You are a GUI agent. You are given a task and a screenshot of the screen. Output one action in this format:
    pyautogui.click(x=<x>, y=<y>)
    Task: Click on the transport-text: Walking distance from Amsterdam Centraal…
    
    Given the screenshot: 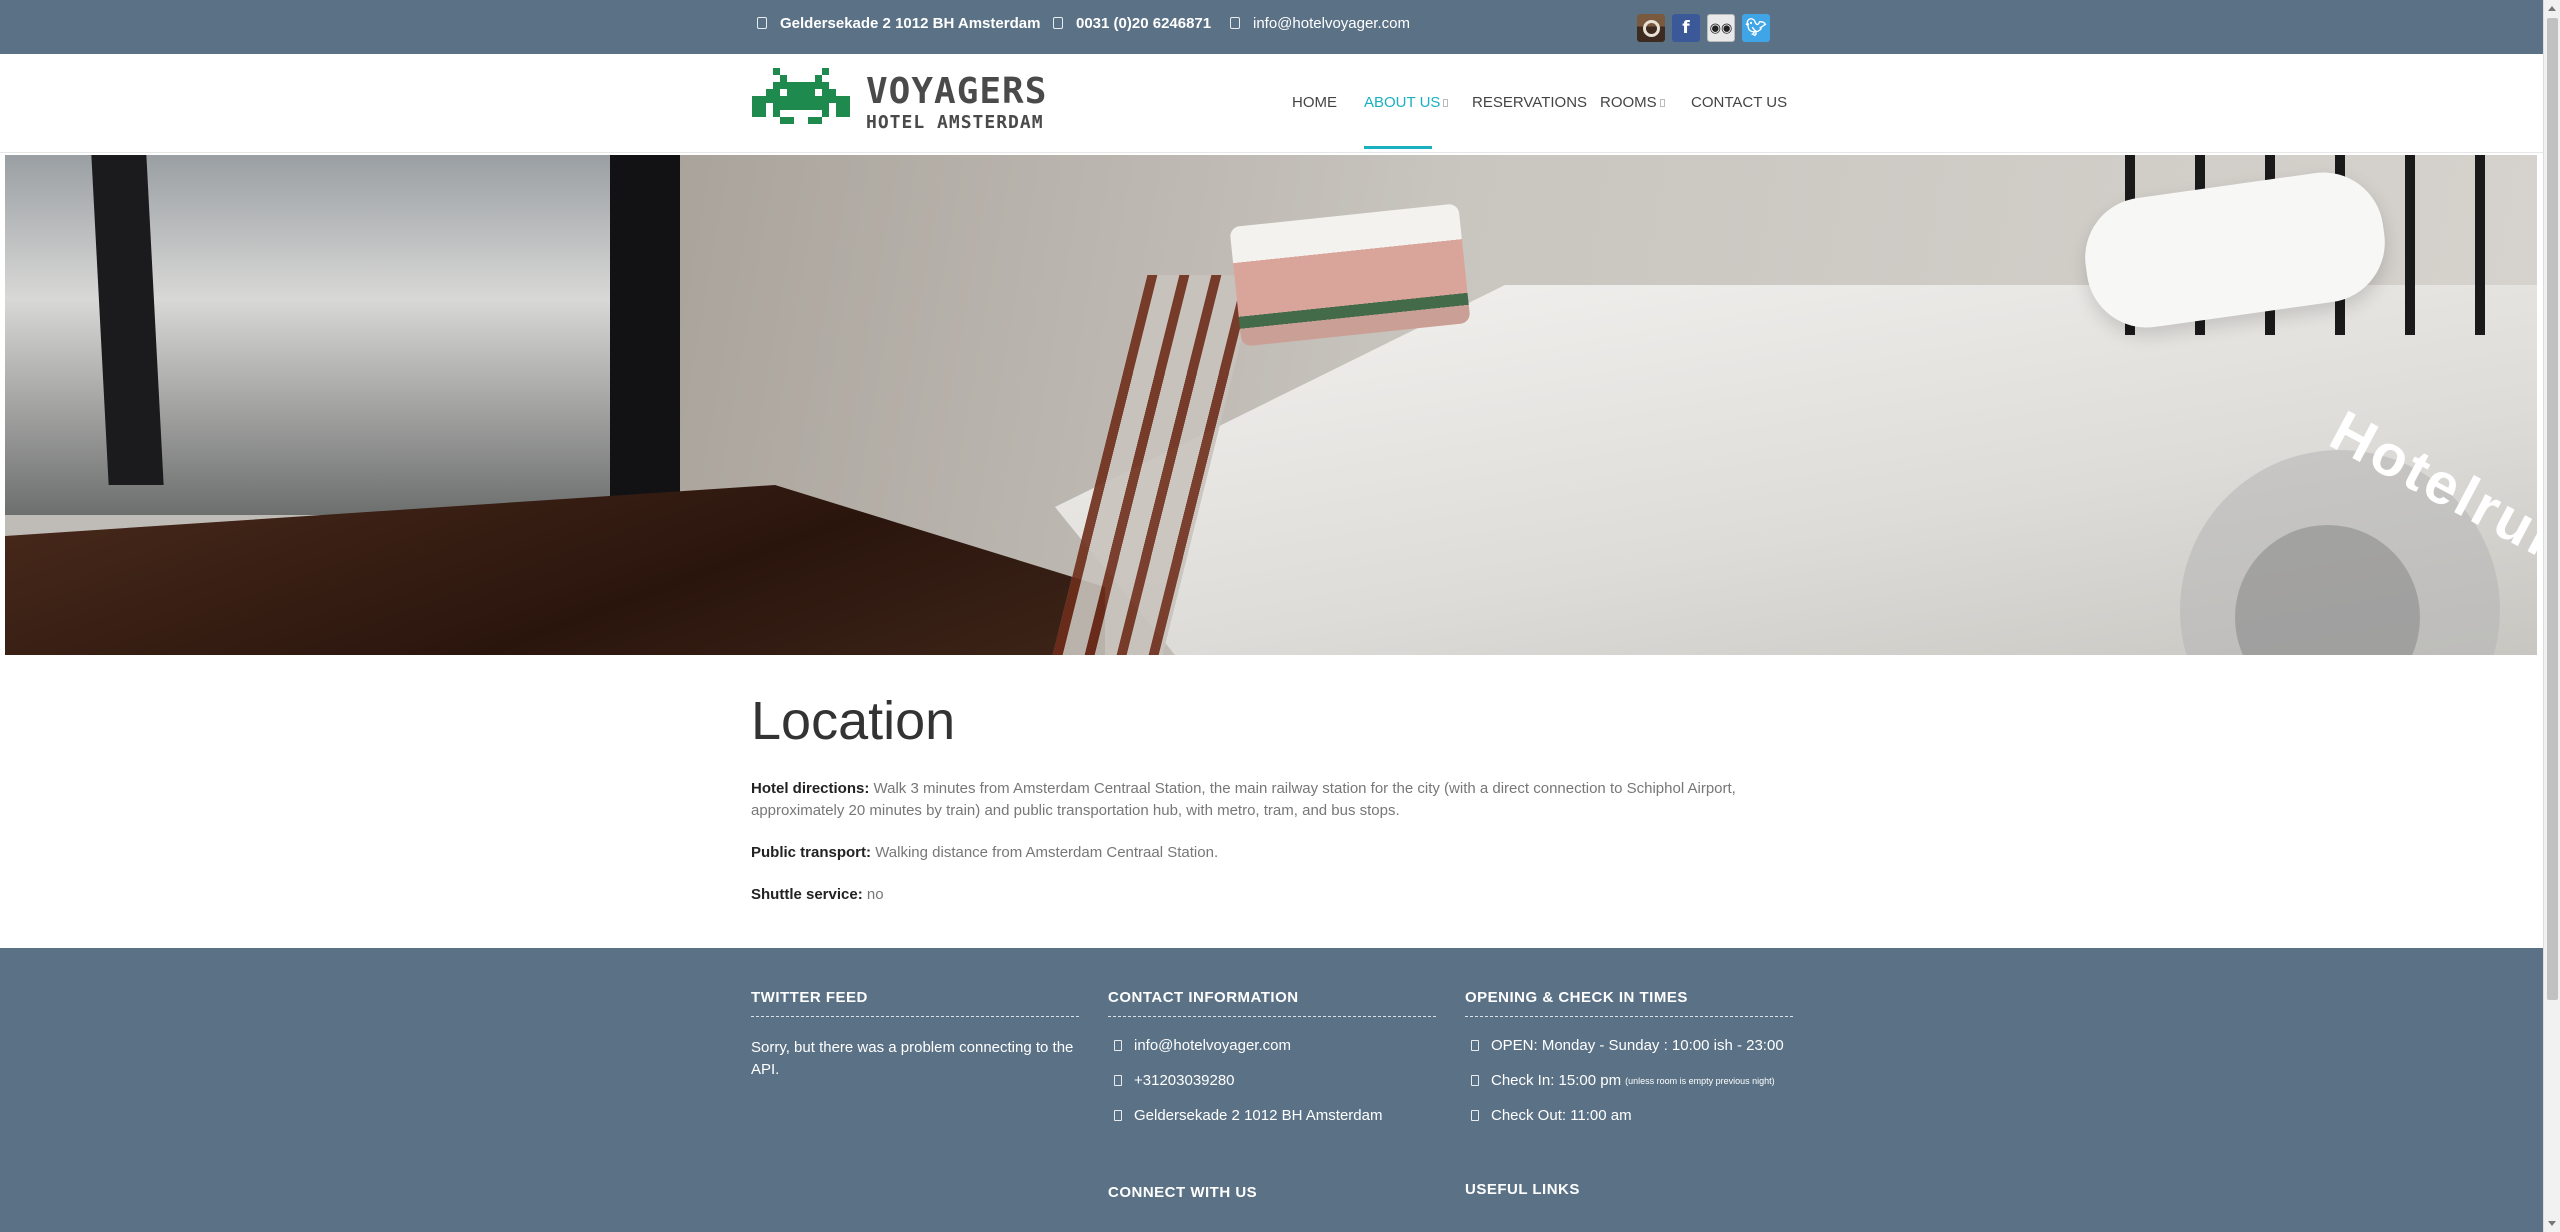 What is the action you would take?
    pyautogui.click(x=1047, y=852)
    